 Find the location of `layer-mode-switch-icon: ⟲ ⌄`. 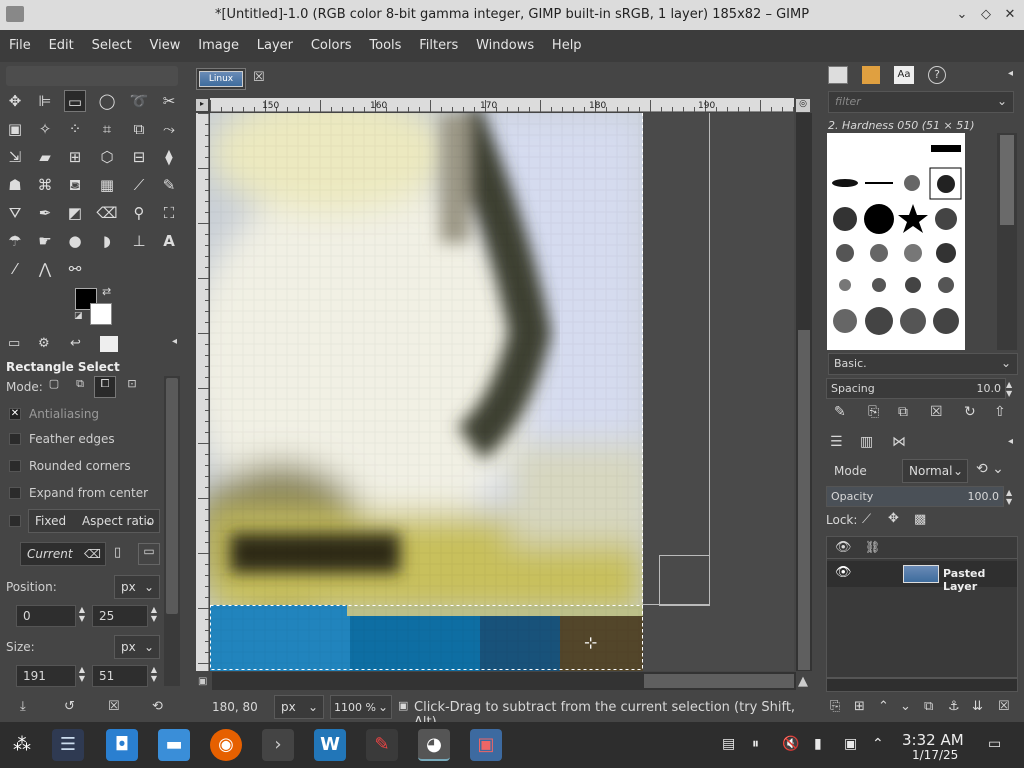

layer-mode-switch-icon: ⟲ ⌄ is located at coordinates (990, 469).